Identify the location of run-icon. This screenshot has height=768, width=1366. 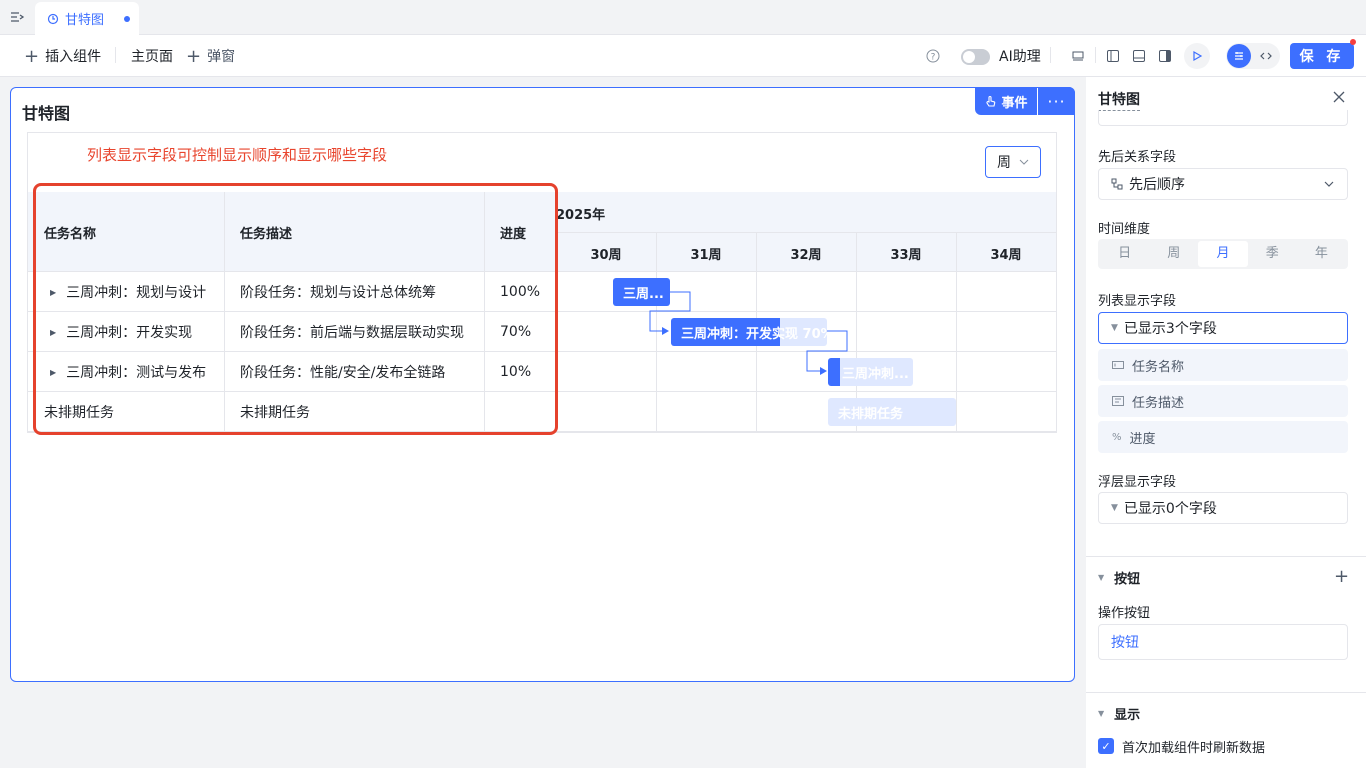
(1197, 56).